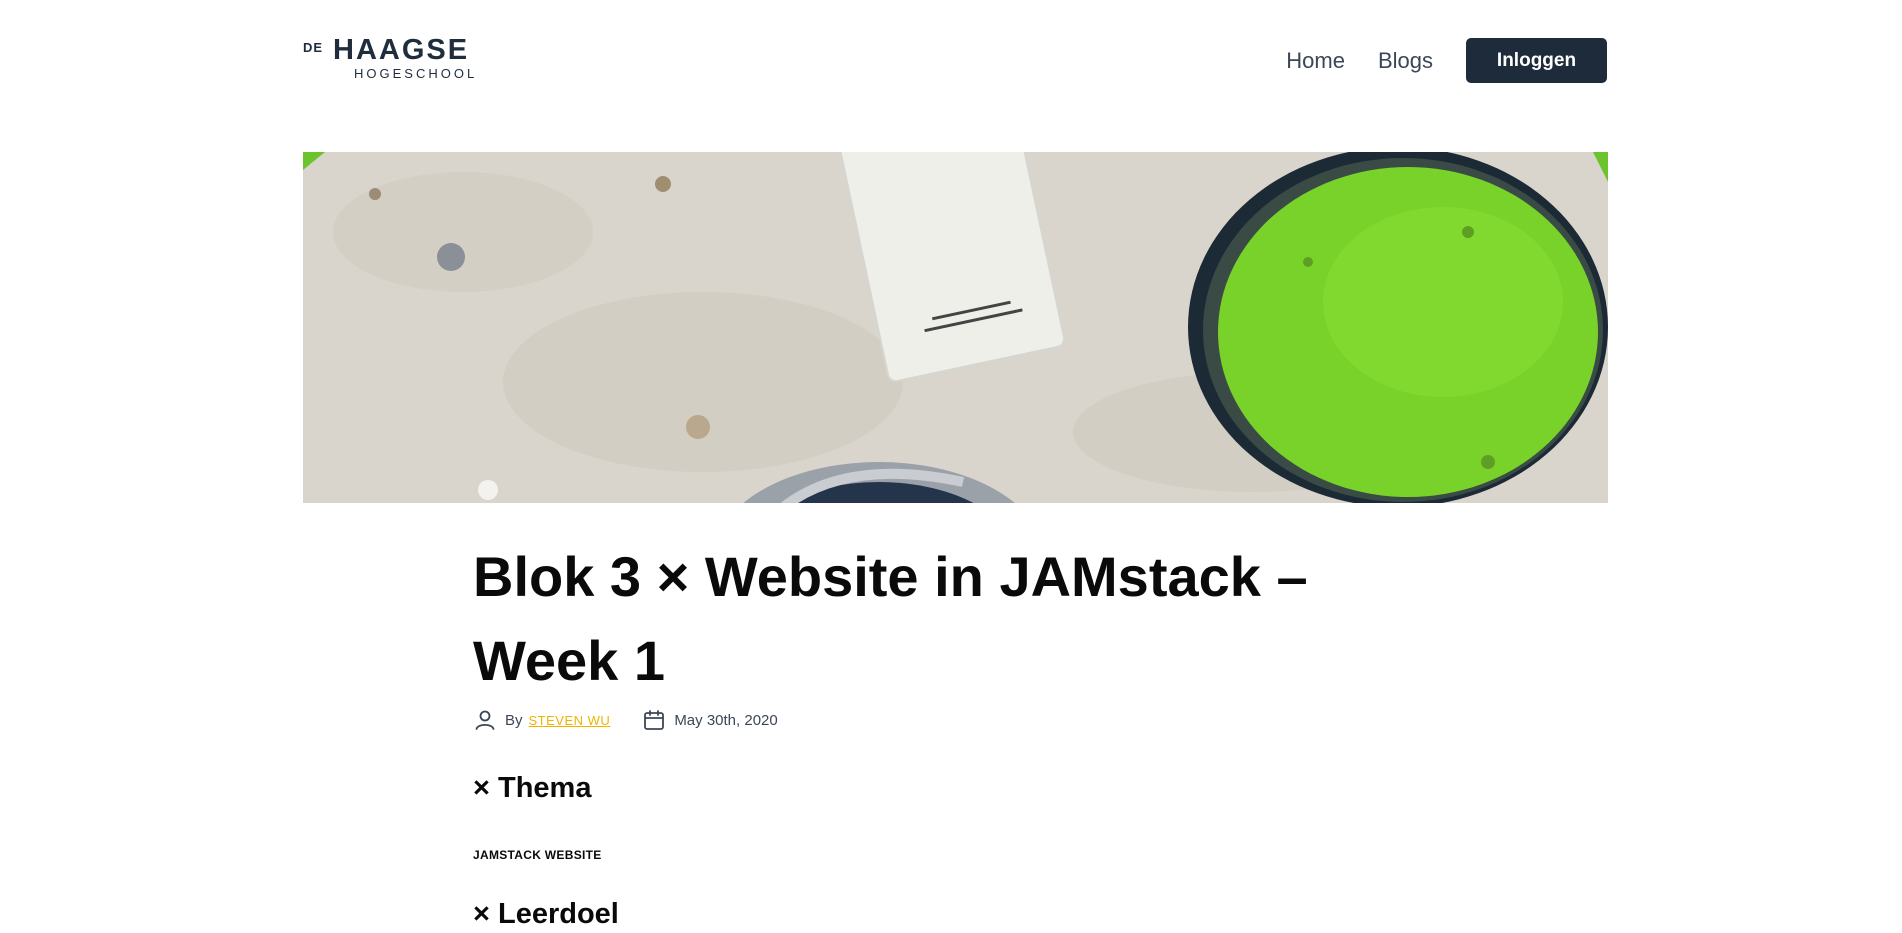  I want to click on post-title: Blok 3 × Website in JAMstack – Week 1, so click(890, 618).